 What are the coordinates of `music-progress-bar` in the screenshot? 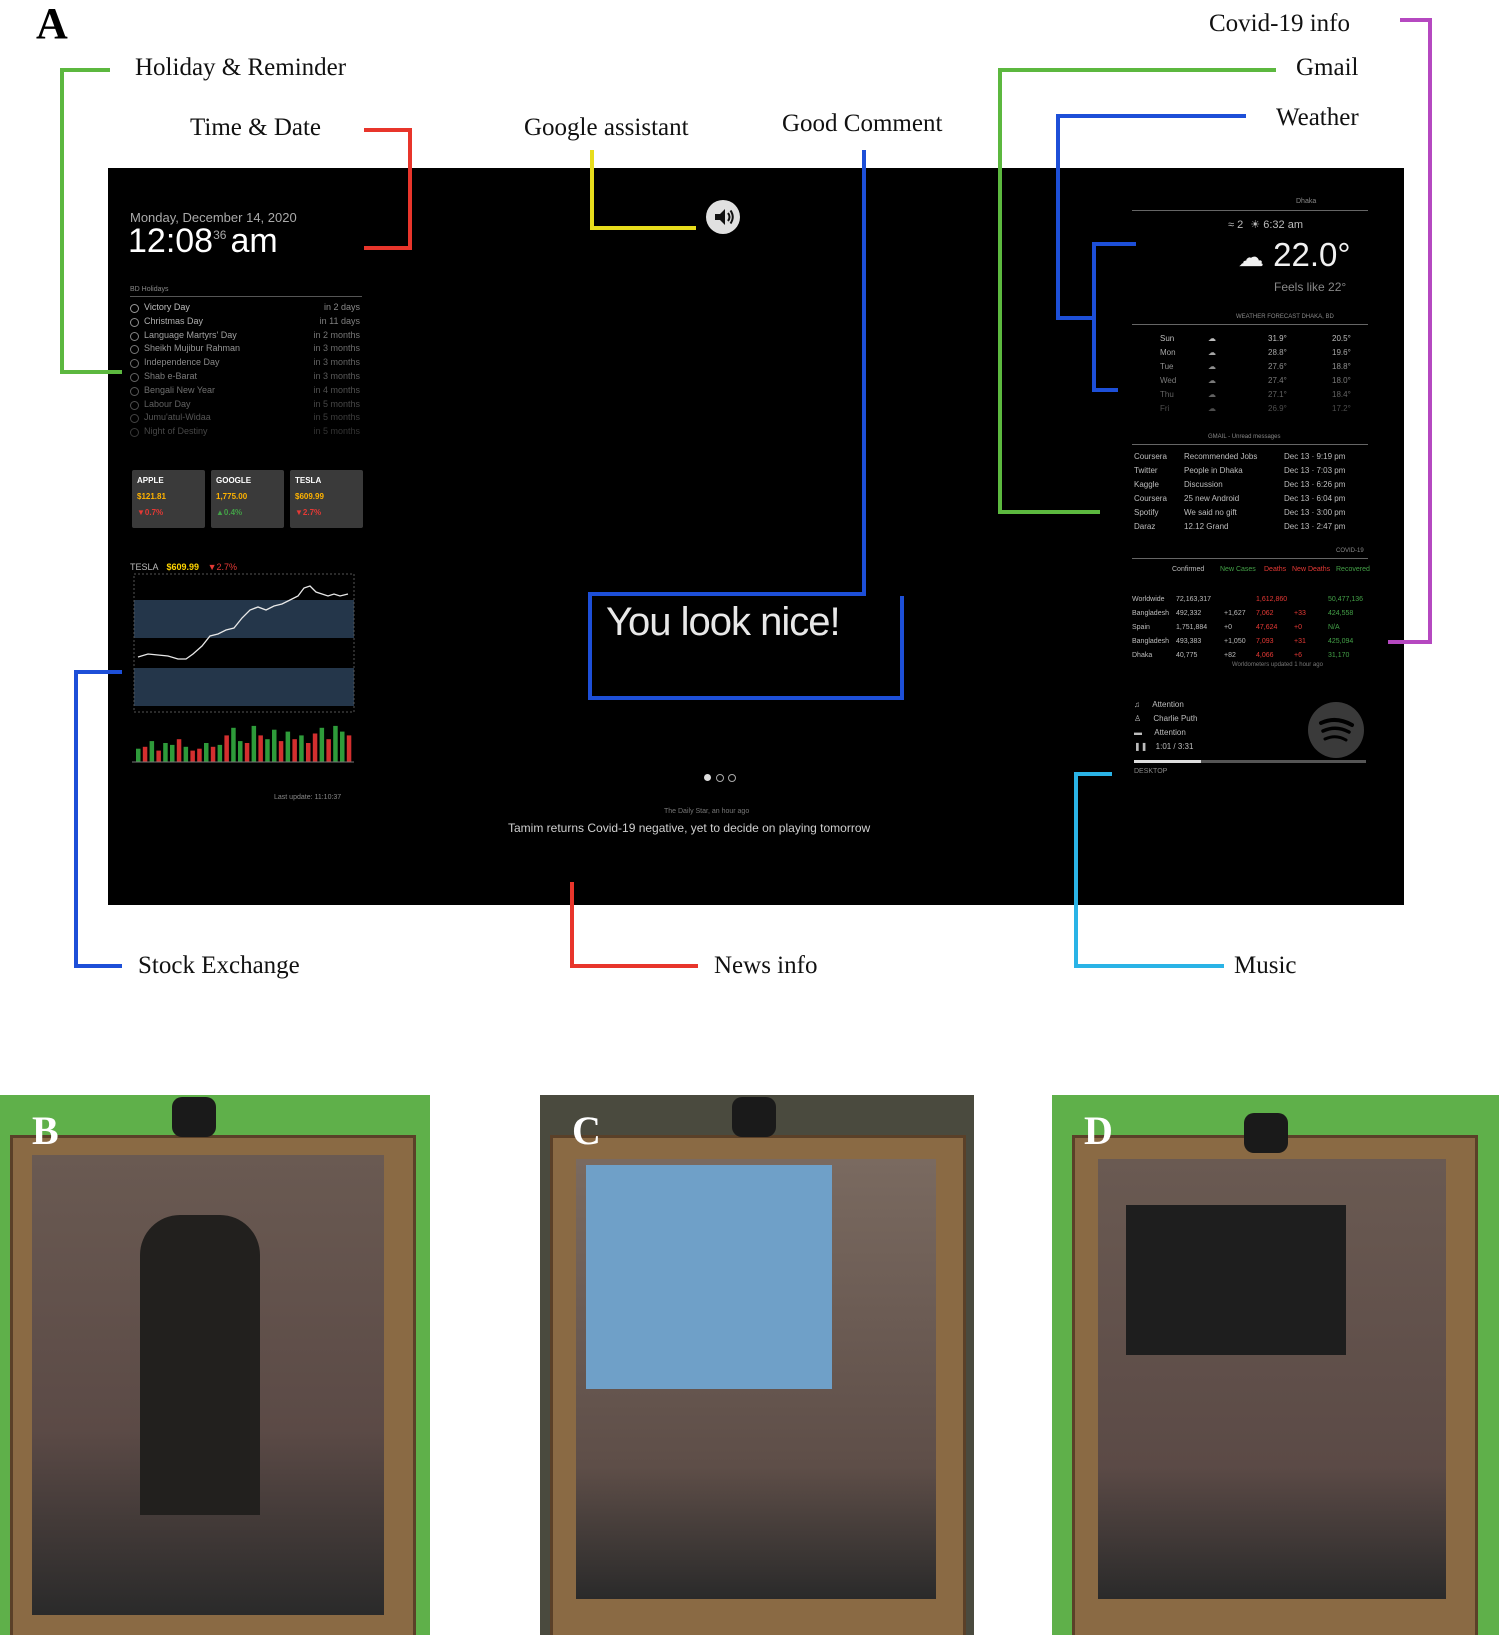 It's located at (1250, 761).